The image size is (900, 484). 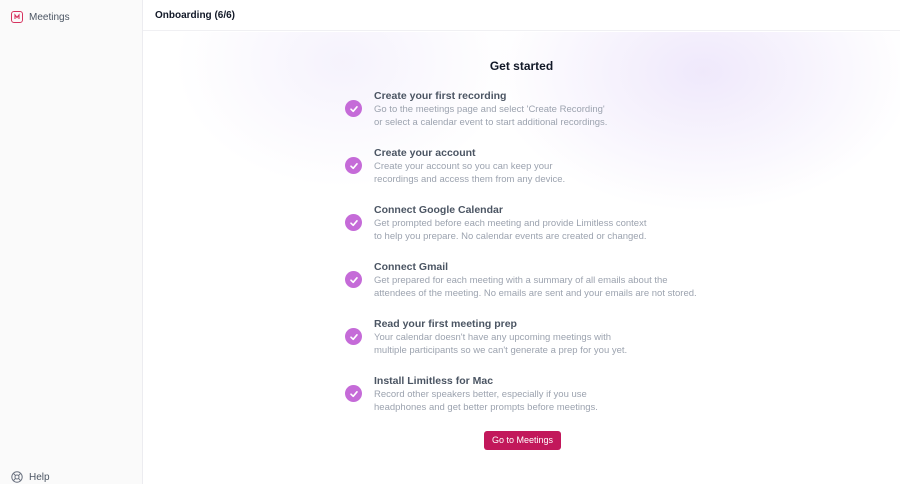 I want to click on step-desc-line: Create your account so you can keep your, so click(x=463, y=166).